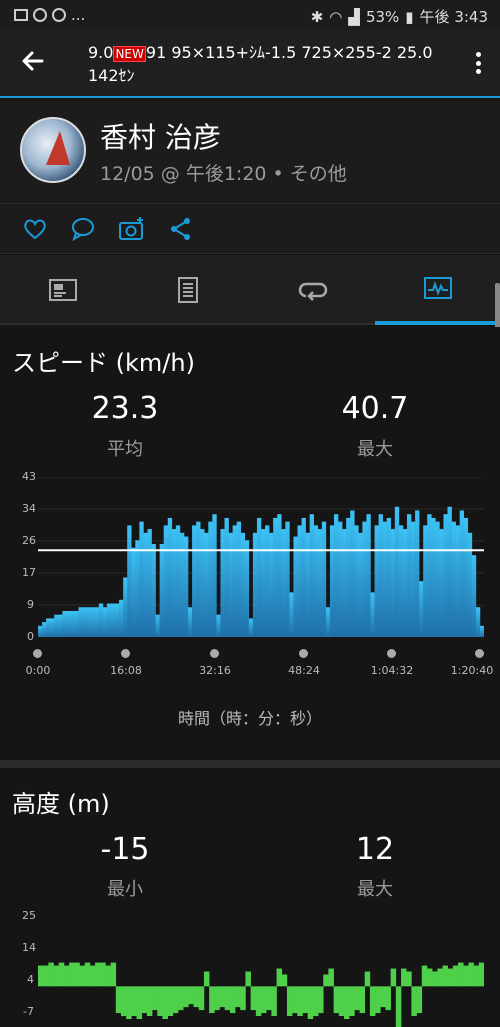 The width and height of the screenshot is (500, 1027). I want to click on tab-laps, so click(312, 290).